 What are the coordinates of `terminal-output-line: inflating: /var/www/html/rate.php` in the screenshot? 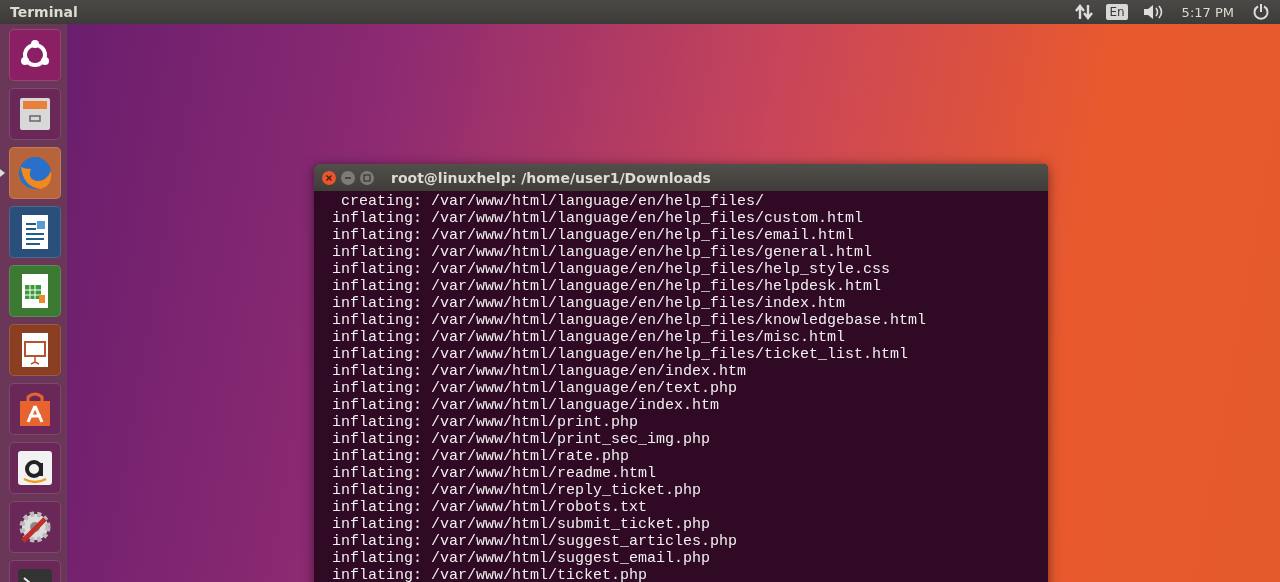 It's located at (481, 456).